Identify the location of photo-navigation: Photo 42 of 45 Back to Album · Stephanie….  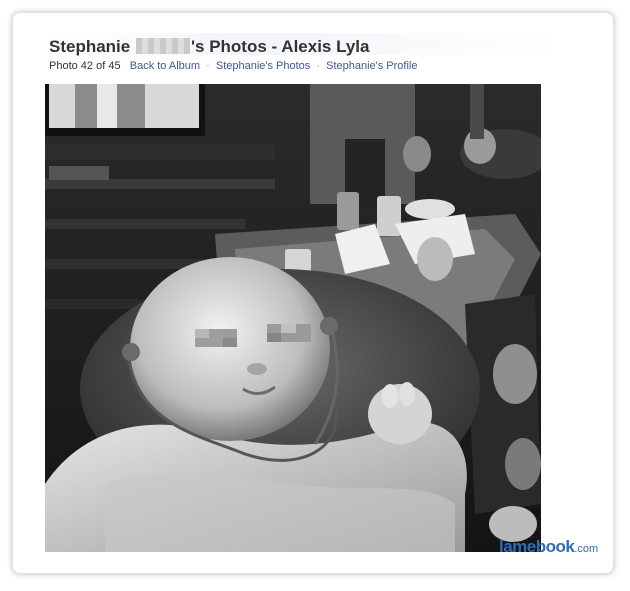
(233, 66).